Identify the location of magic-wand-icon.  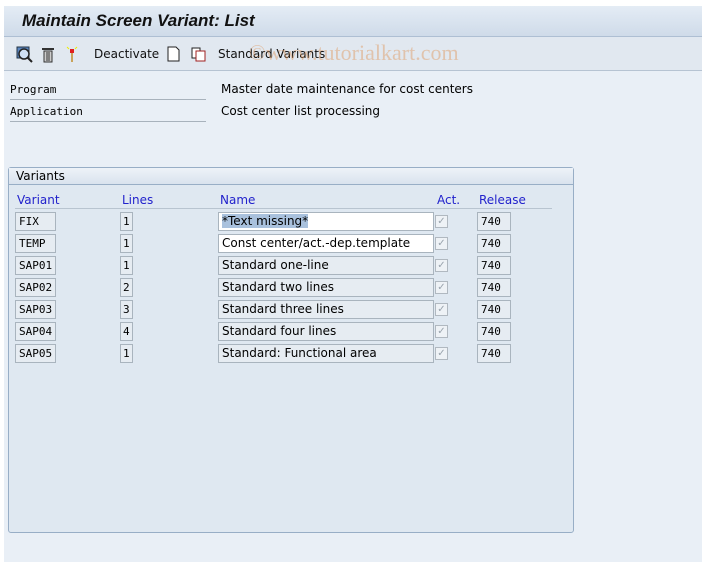
(72, 54).